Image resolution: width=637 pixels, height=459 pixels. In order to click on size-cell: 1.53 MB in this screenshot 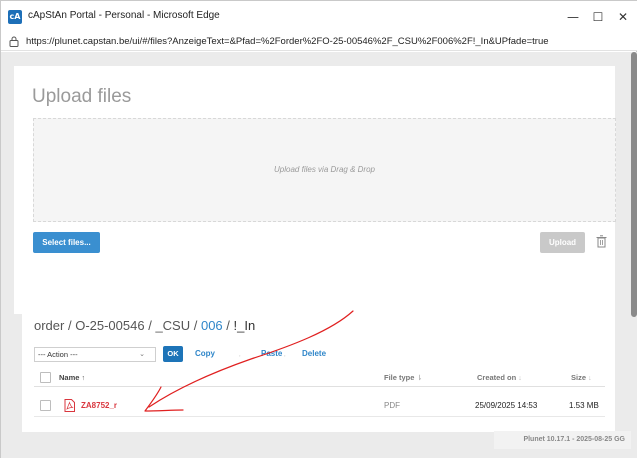, I will do `click(584, 405)`.